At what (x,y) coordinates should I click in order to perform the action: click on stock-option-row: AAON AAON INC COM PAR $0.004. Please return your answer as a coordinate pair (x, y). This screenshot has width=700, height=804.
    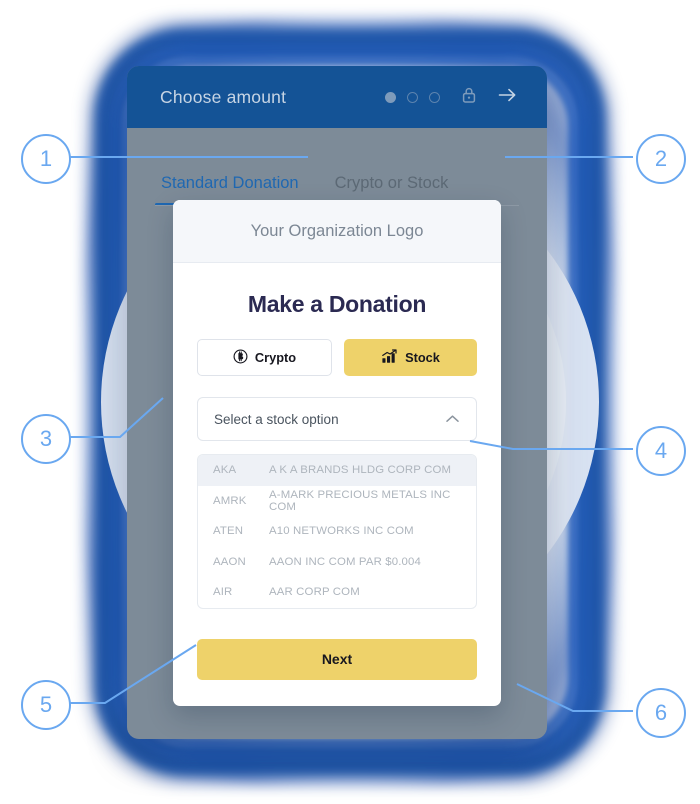
    Looking at the image, I should click on (337, 562).